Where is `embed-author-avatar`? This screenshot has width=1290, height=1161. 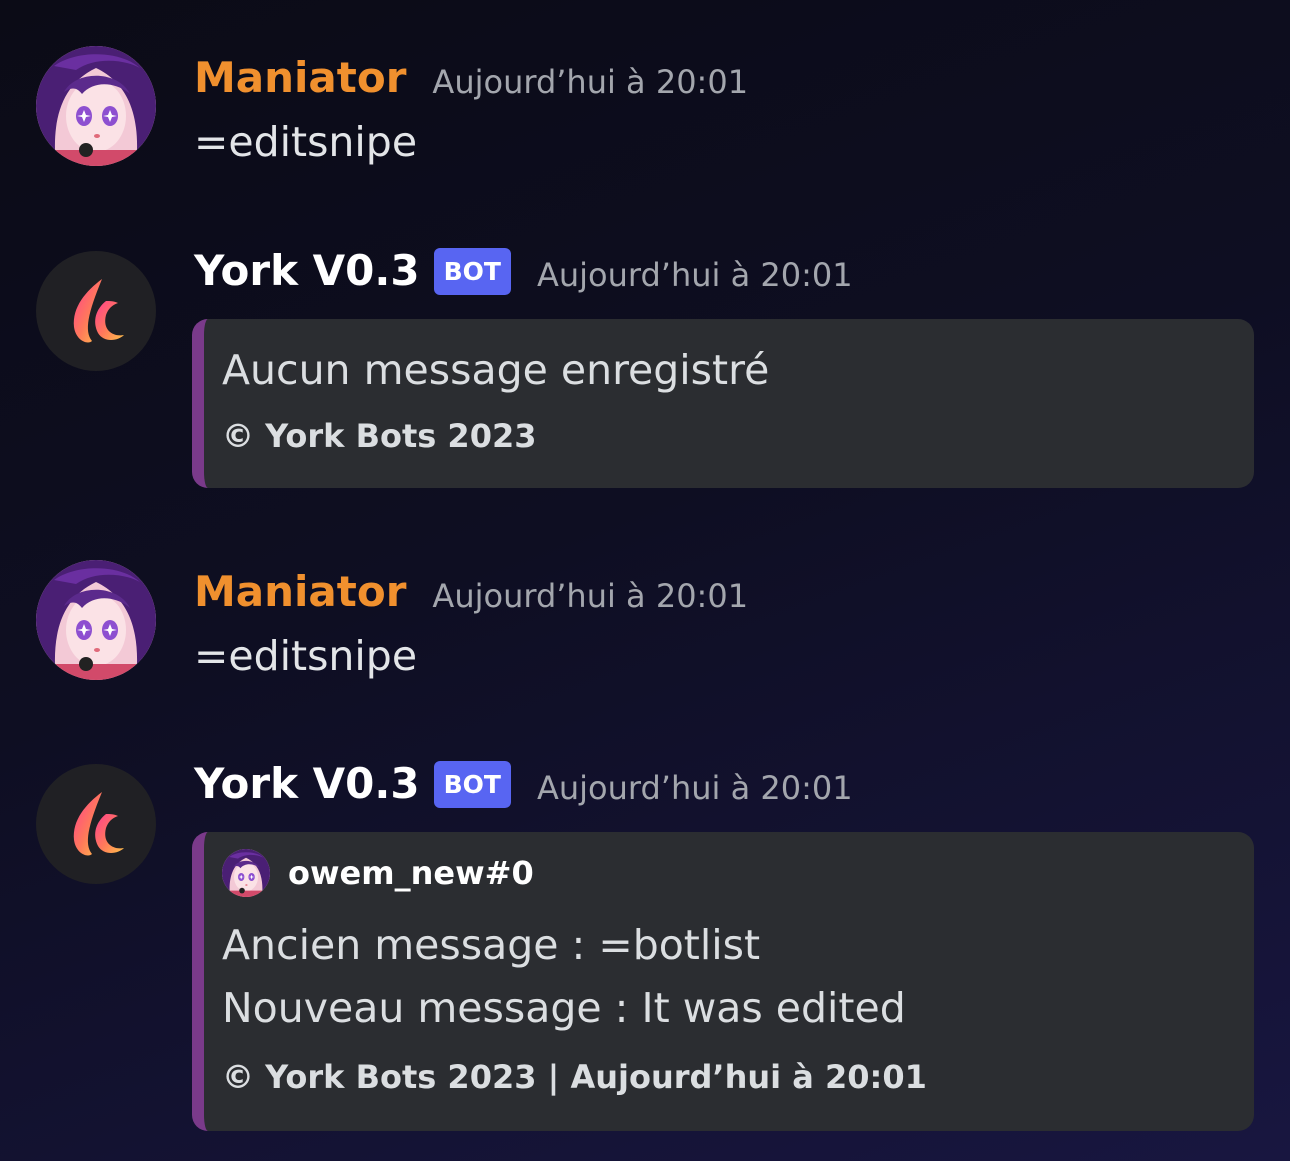
embed-author-avatar is located at coordinates (246, 873).